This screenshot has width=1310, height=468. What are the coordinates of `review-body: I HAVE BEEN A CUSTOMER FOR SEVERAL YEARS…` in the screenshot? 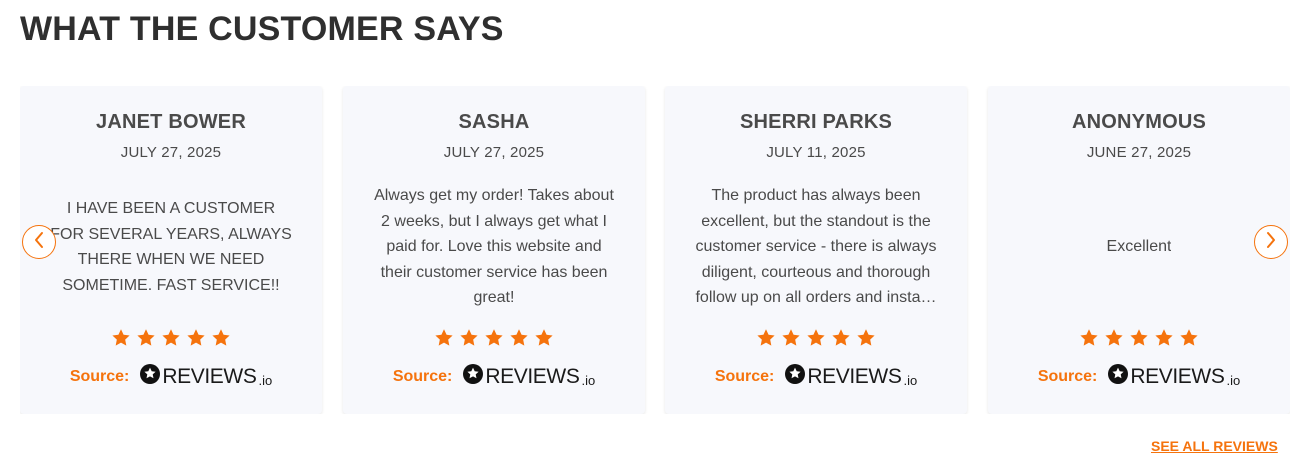 It's located at (171, 247).